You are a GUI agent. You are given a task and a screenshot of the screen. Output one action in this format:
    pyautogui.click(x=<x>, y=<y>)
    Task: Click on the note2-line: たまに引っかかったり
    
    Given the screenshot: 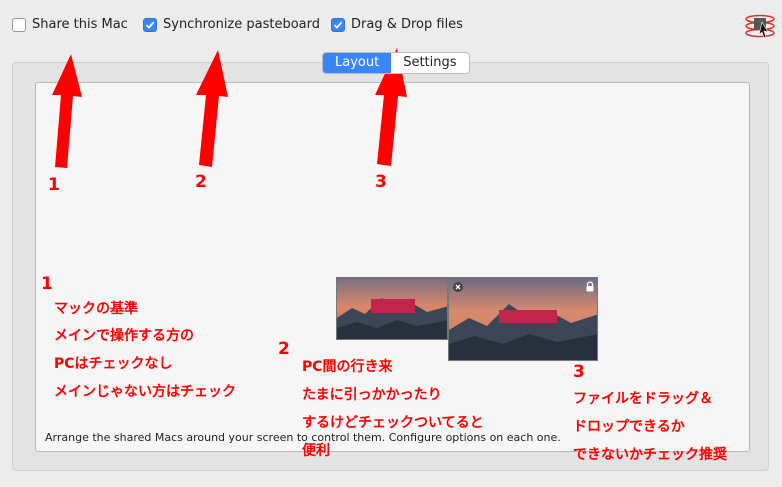 What is the action you would take?
    pyautogui.click(x=372, y=395)
    